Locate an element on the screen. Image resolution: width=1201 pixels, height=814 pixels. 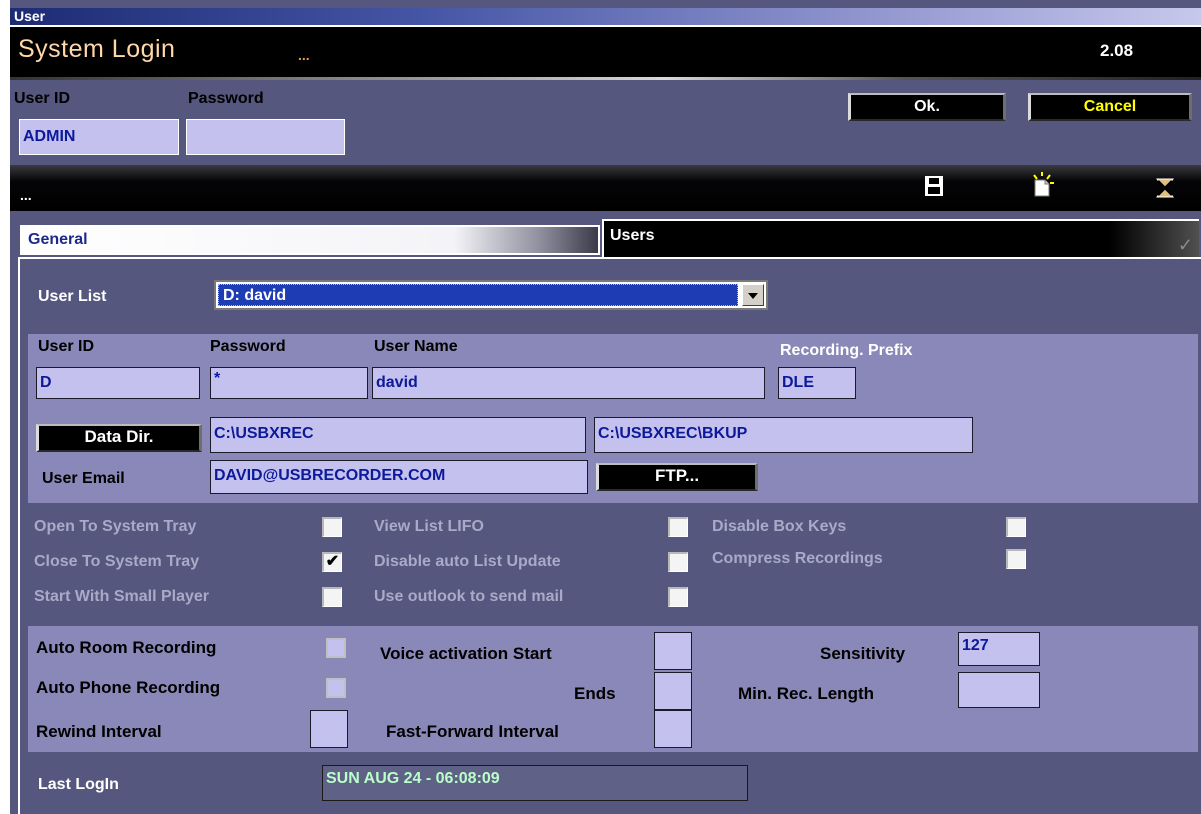
ok-button: Ok. is located at coordinates (927, 107).